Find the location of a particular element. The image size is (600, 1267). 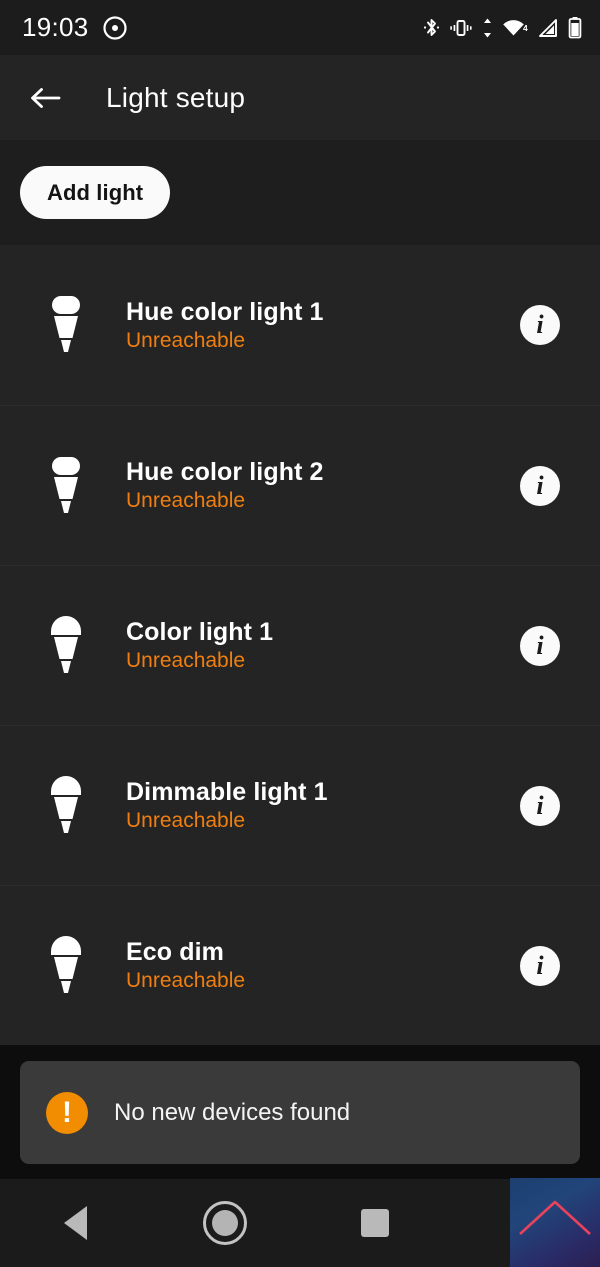

light-row-text: Color light 1 Unreachable is located at coordinates (308, 645).